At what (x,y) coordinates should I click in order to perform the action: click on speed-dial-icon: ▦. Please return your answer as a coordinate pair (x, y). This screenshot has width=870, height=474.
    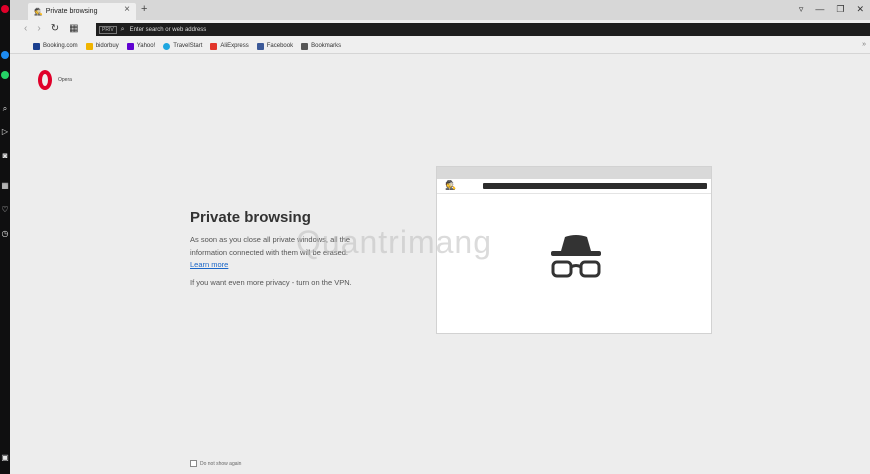
    Looking at the image, I should click on (5, 185).